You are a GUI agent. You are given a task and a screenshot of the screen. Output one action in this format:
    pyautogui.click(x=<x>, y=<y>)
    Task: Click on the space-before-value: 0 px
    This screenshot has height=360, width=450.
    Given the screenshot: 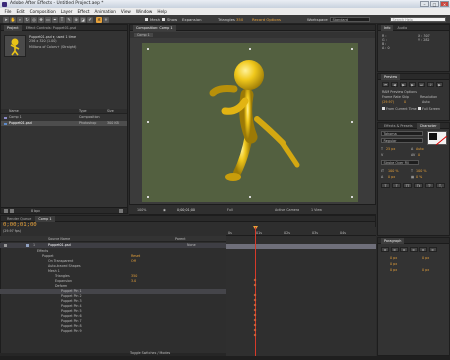 What is the action you would take?
    pyautogui.click(x=393, y=270)
    